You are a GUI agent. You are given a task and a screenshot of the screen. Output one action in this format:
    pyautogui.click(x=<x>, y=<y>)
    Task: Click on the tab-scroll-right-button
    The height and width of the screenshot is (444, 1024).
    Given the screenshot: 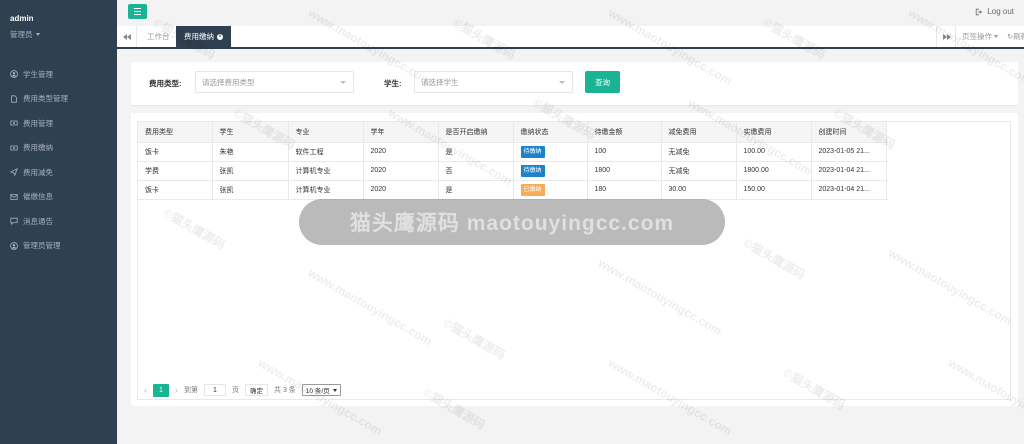 What is the action you would take?
    pyautogui.click(x=946, y=36)
    